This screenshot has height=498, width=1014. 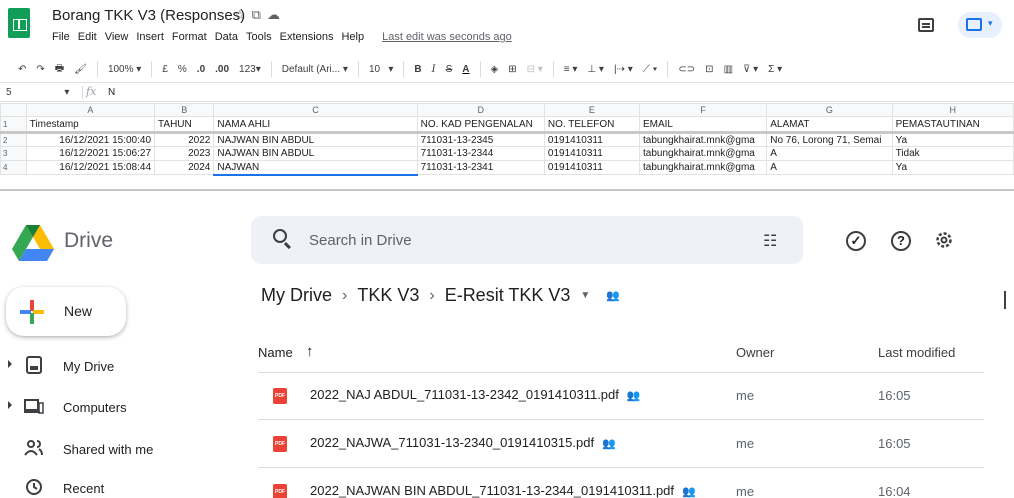 I want to click on percent-button: %, so click(x=182, y=69).